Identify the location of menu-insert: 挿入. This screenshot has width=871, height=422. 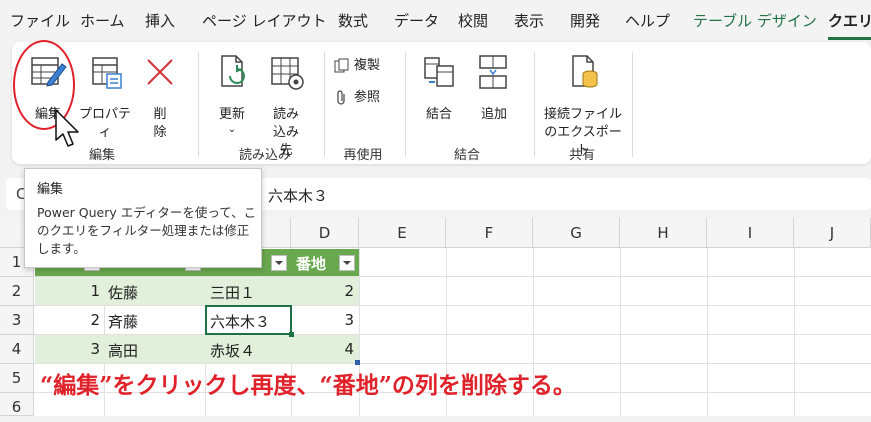
(160, 20).